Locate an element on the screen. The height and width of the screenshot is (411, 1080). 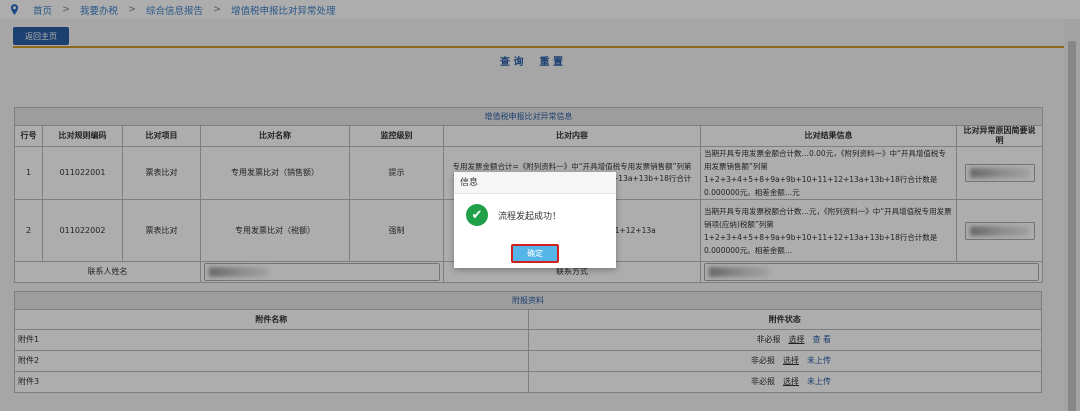
confirm-button: 确定 is located at coordinates (535, 253).